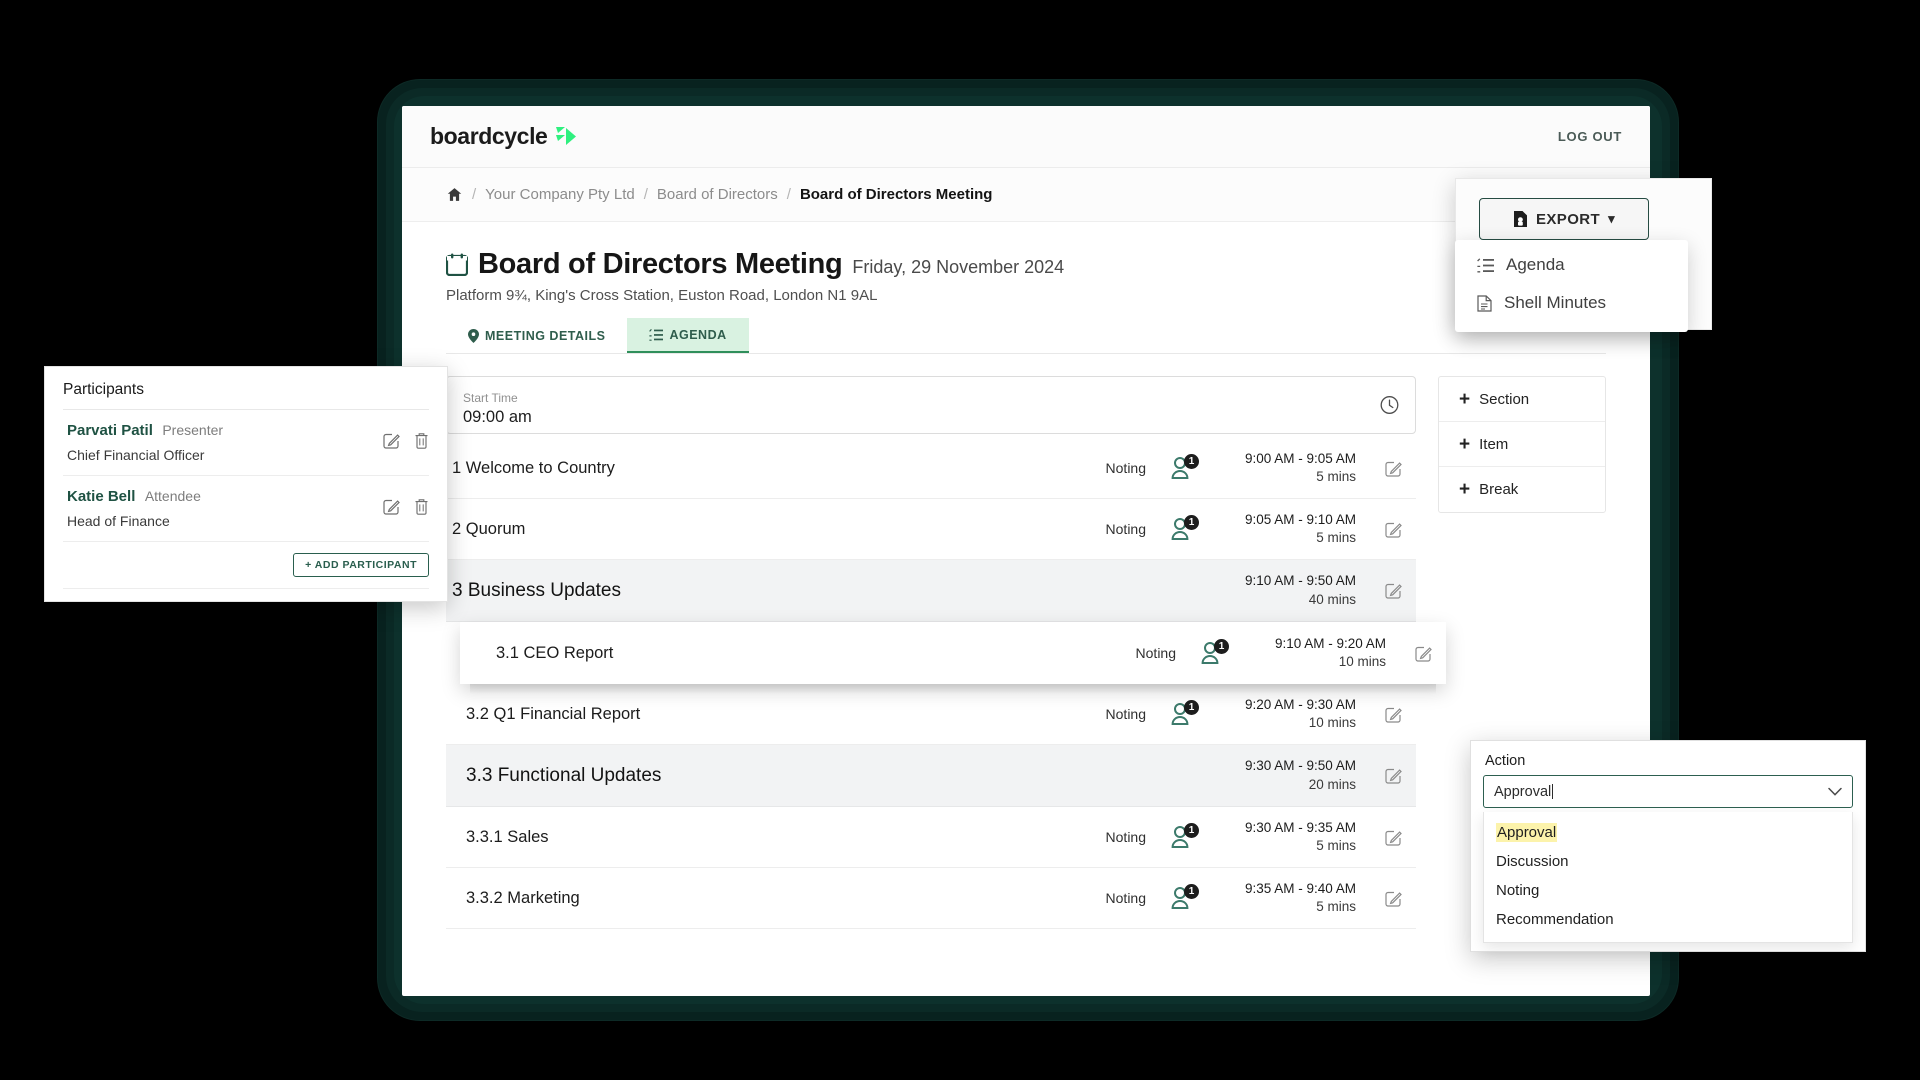 The height and width of the screenshot is (1080, 1920). Describe the element at coordinates (1520, 219) in the screenshot. I see `file-export-icon` at that location.